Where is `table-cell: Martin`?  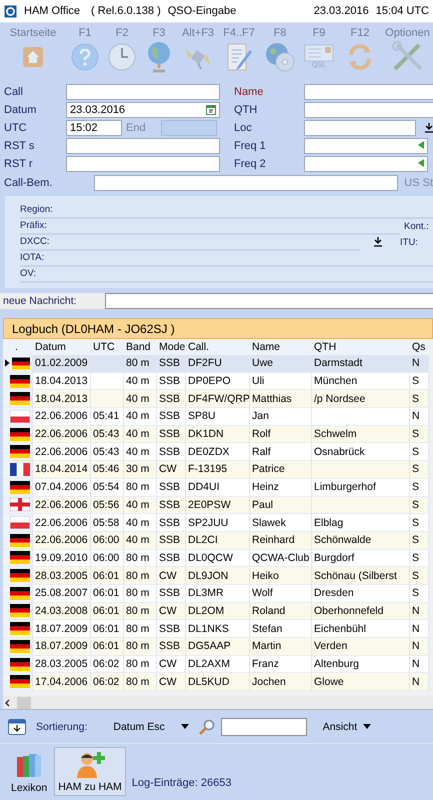 table-cell: Martin is located at coordinates (281, 647).